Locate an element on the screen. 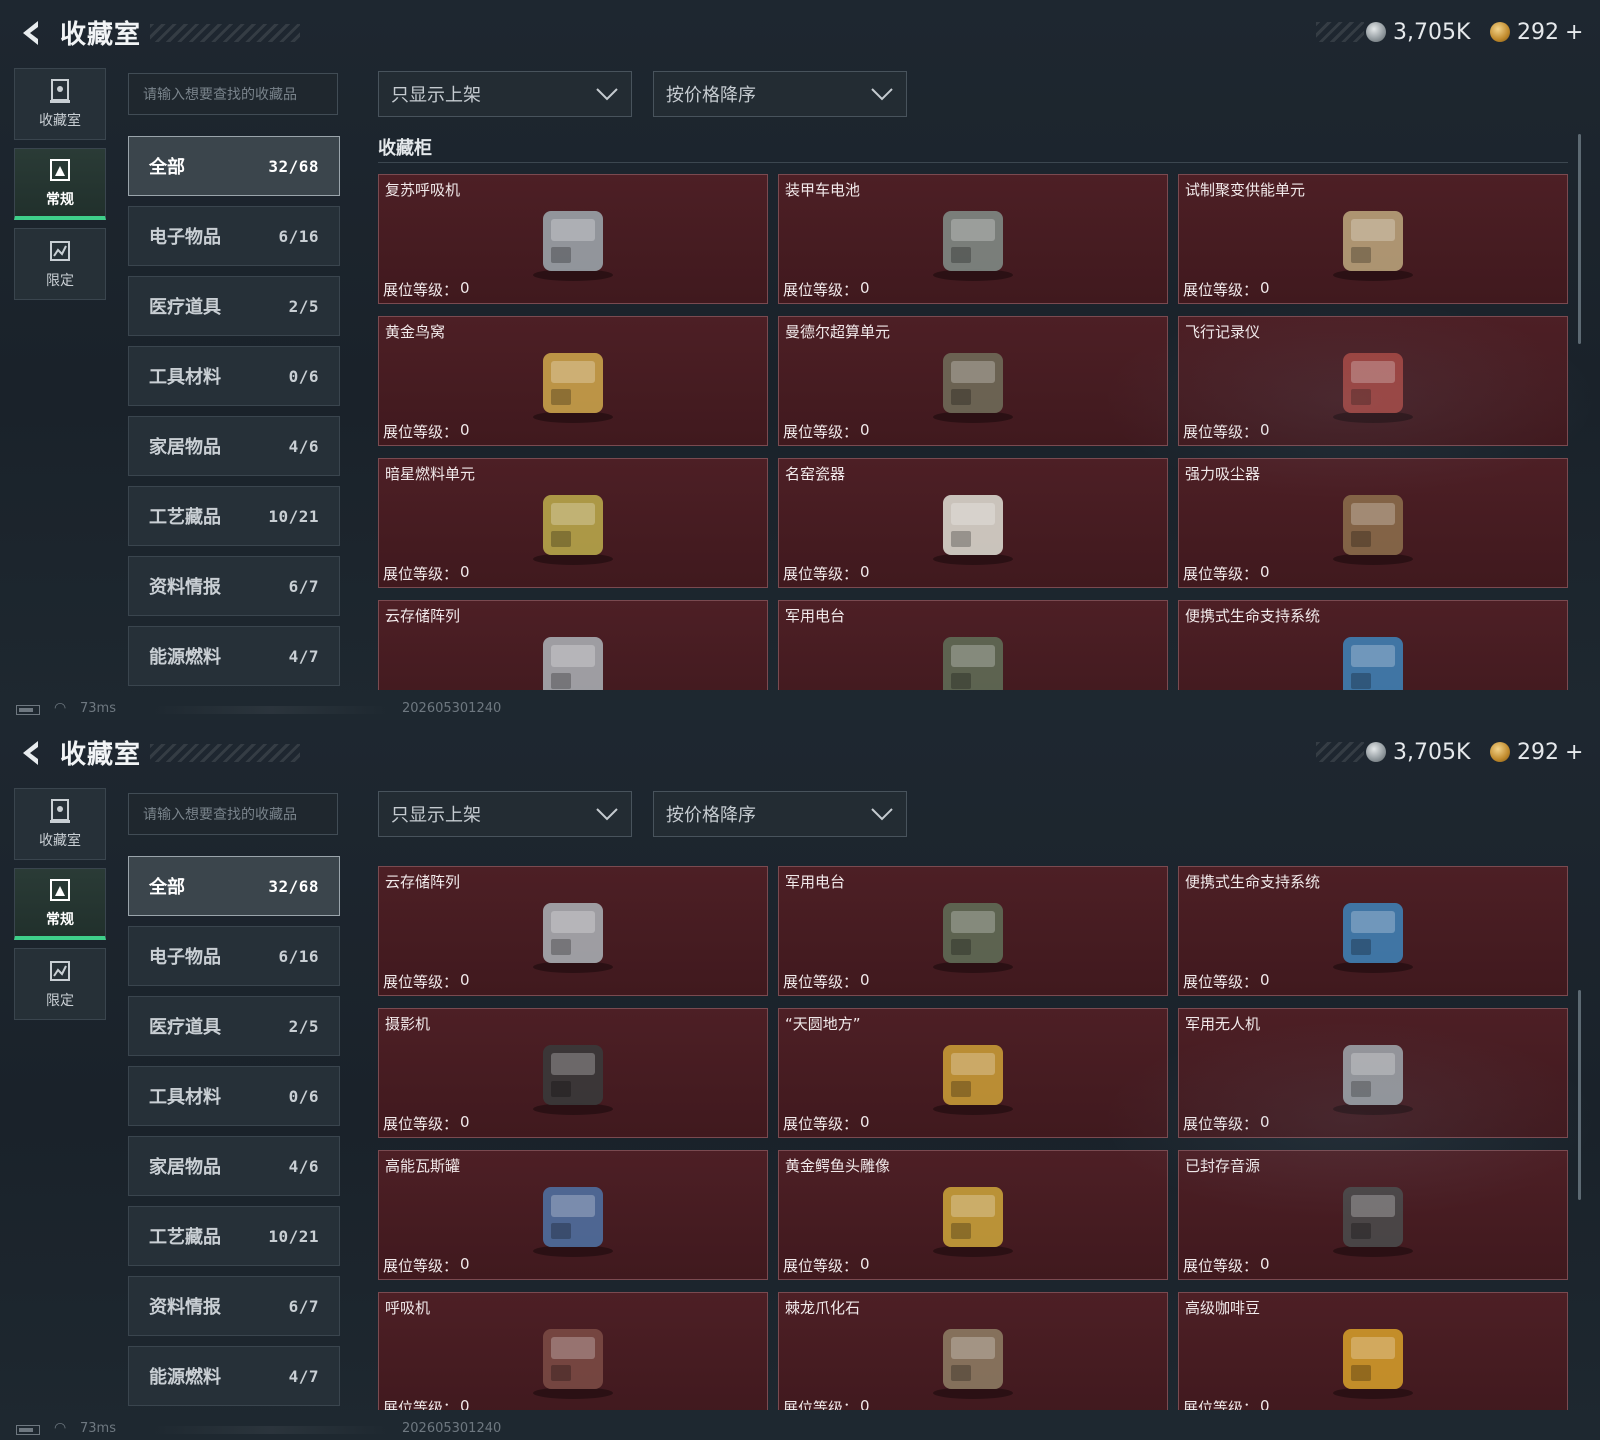  category-label: 电子物品 is located at coordinates (185, 957).